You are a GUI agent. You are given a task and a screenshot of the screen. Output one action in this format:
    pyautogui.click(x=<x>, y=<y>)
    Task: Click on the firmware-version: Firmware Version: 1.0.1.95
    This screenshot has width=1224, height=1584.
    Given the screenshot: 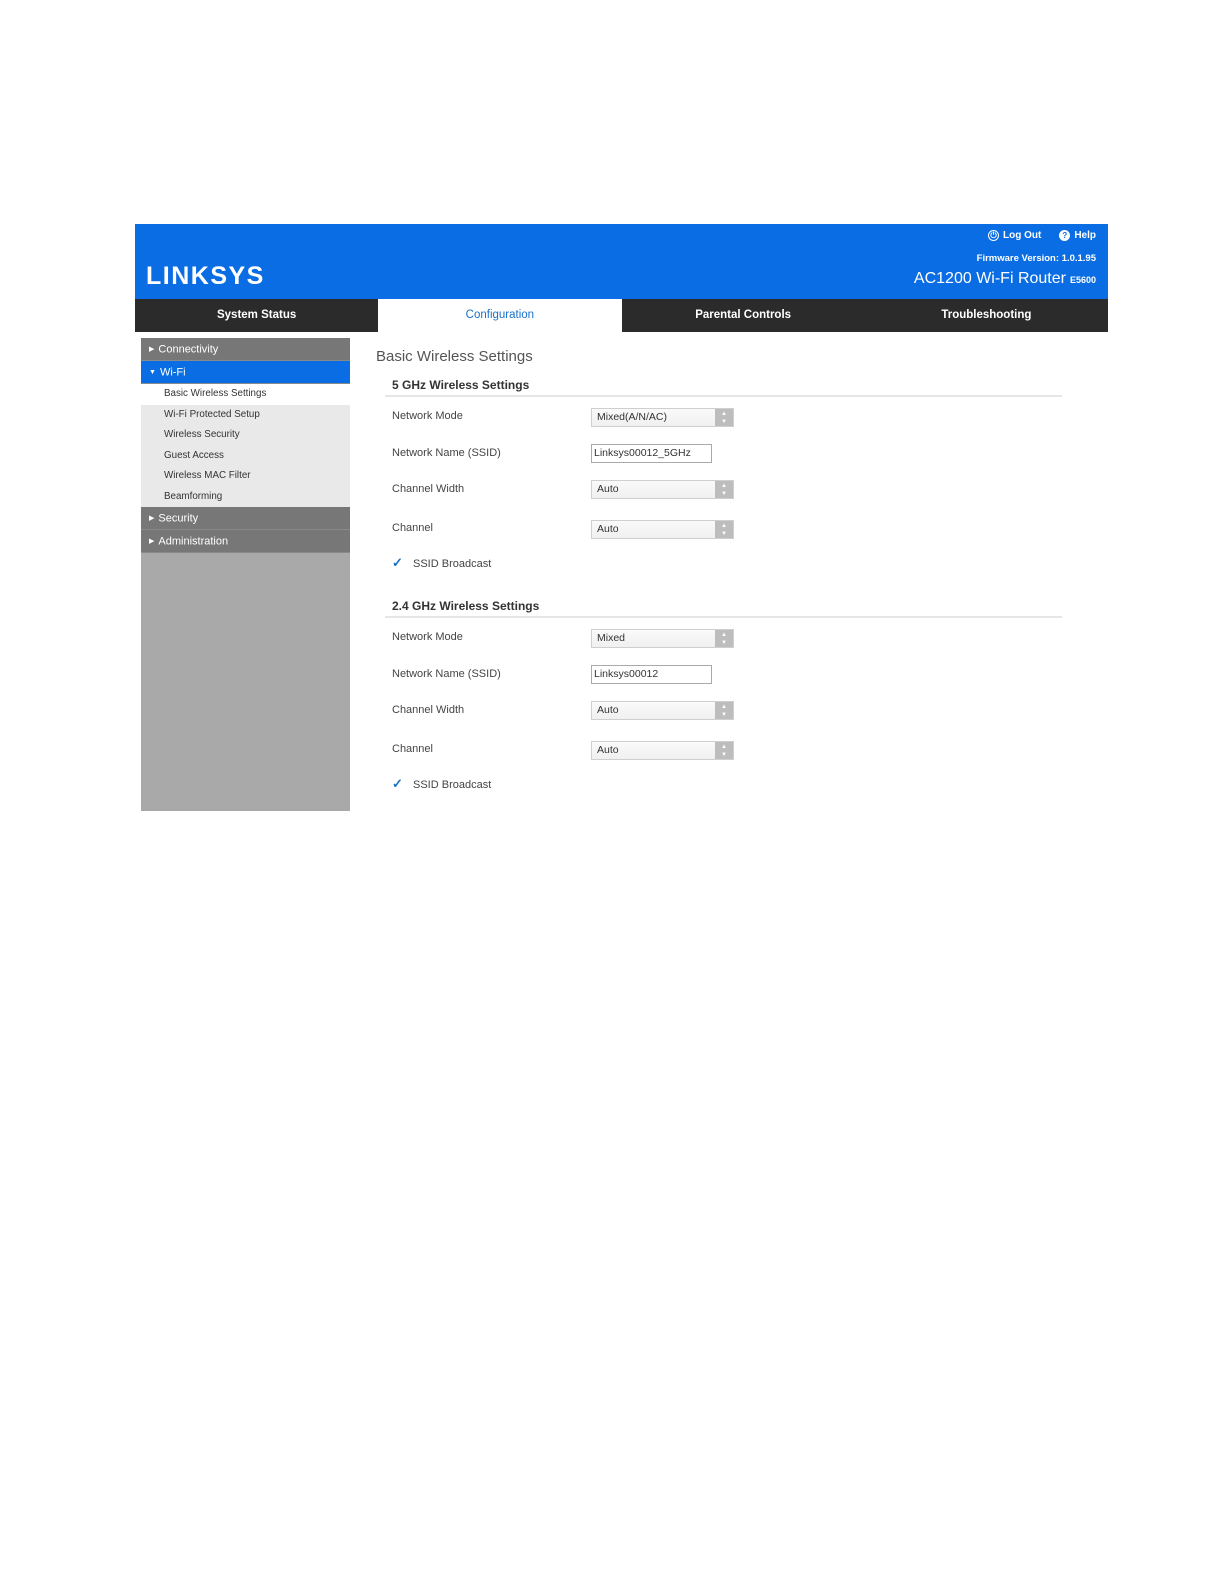 What is the action you would take?
    pyautogui.click(x=1036, y=258)
    